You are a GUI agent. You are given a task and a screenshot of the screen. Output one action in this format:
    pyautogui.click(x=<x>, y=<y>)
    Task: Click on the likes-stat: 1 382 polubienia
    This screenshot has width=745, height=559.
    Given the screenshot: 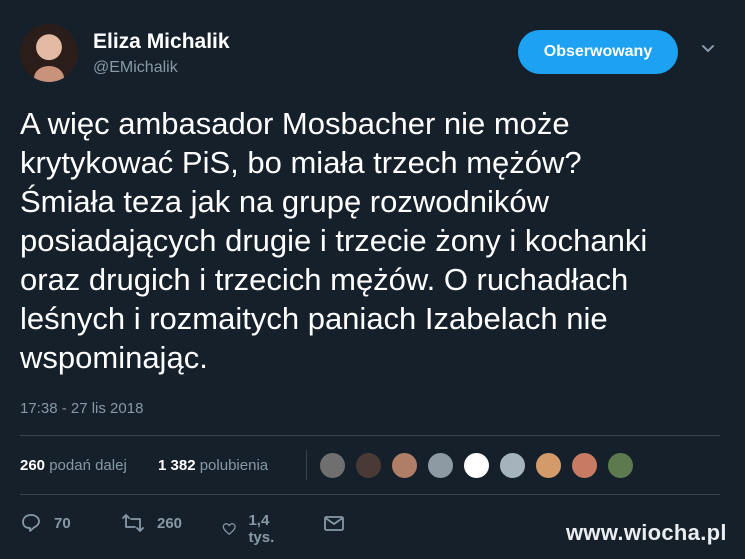 What is the action you would take?
    pyautogui.click(x=213, y=465)
    